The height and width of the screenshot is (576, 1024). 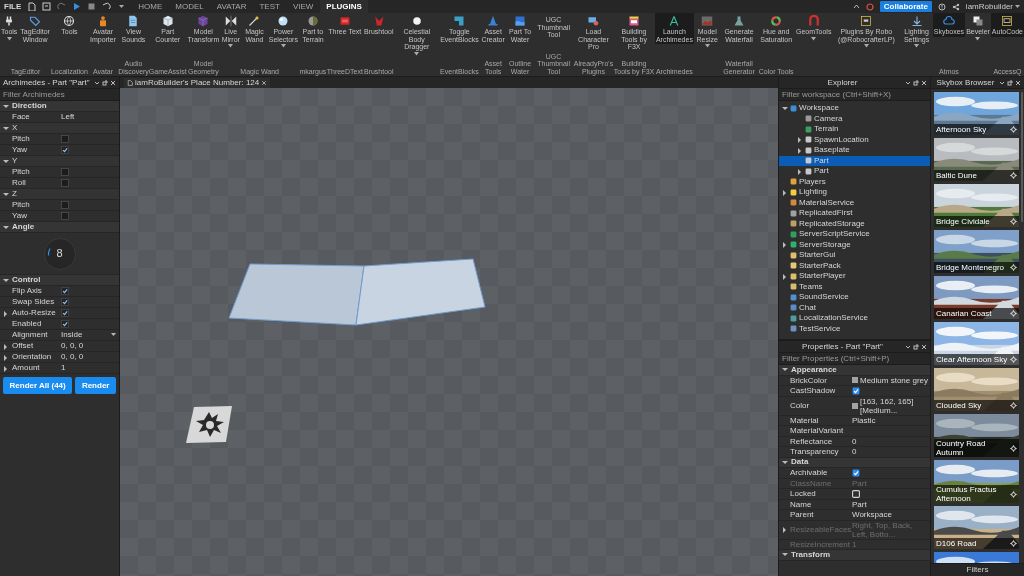 I want to click on menu-tab: PLUGINS, so click(x=344, y=6).